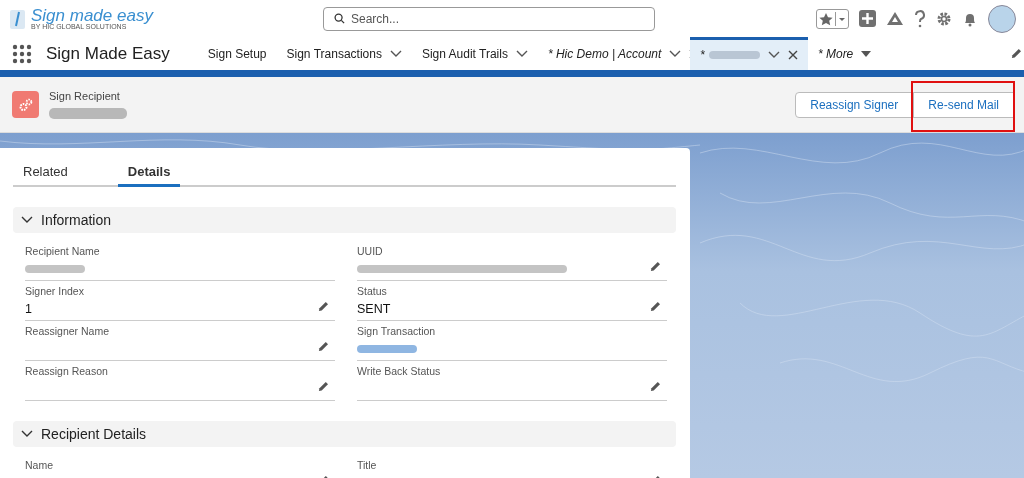 The width and height of the screenshot is (1024, 478). What do you see at coordinates (85, 96) in the screenshot?
I see `object-type: Sign Recipient` at bounding box center [85, 96].